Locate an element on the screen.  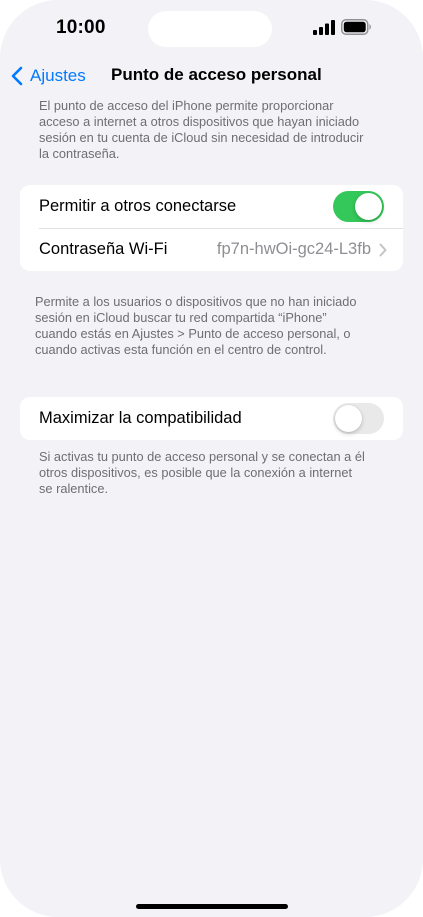
wifi-password-label: Contraseña Wi-Fi is located at coordinates (103, 249).